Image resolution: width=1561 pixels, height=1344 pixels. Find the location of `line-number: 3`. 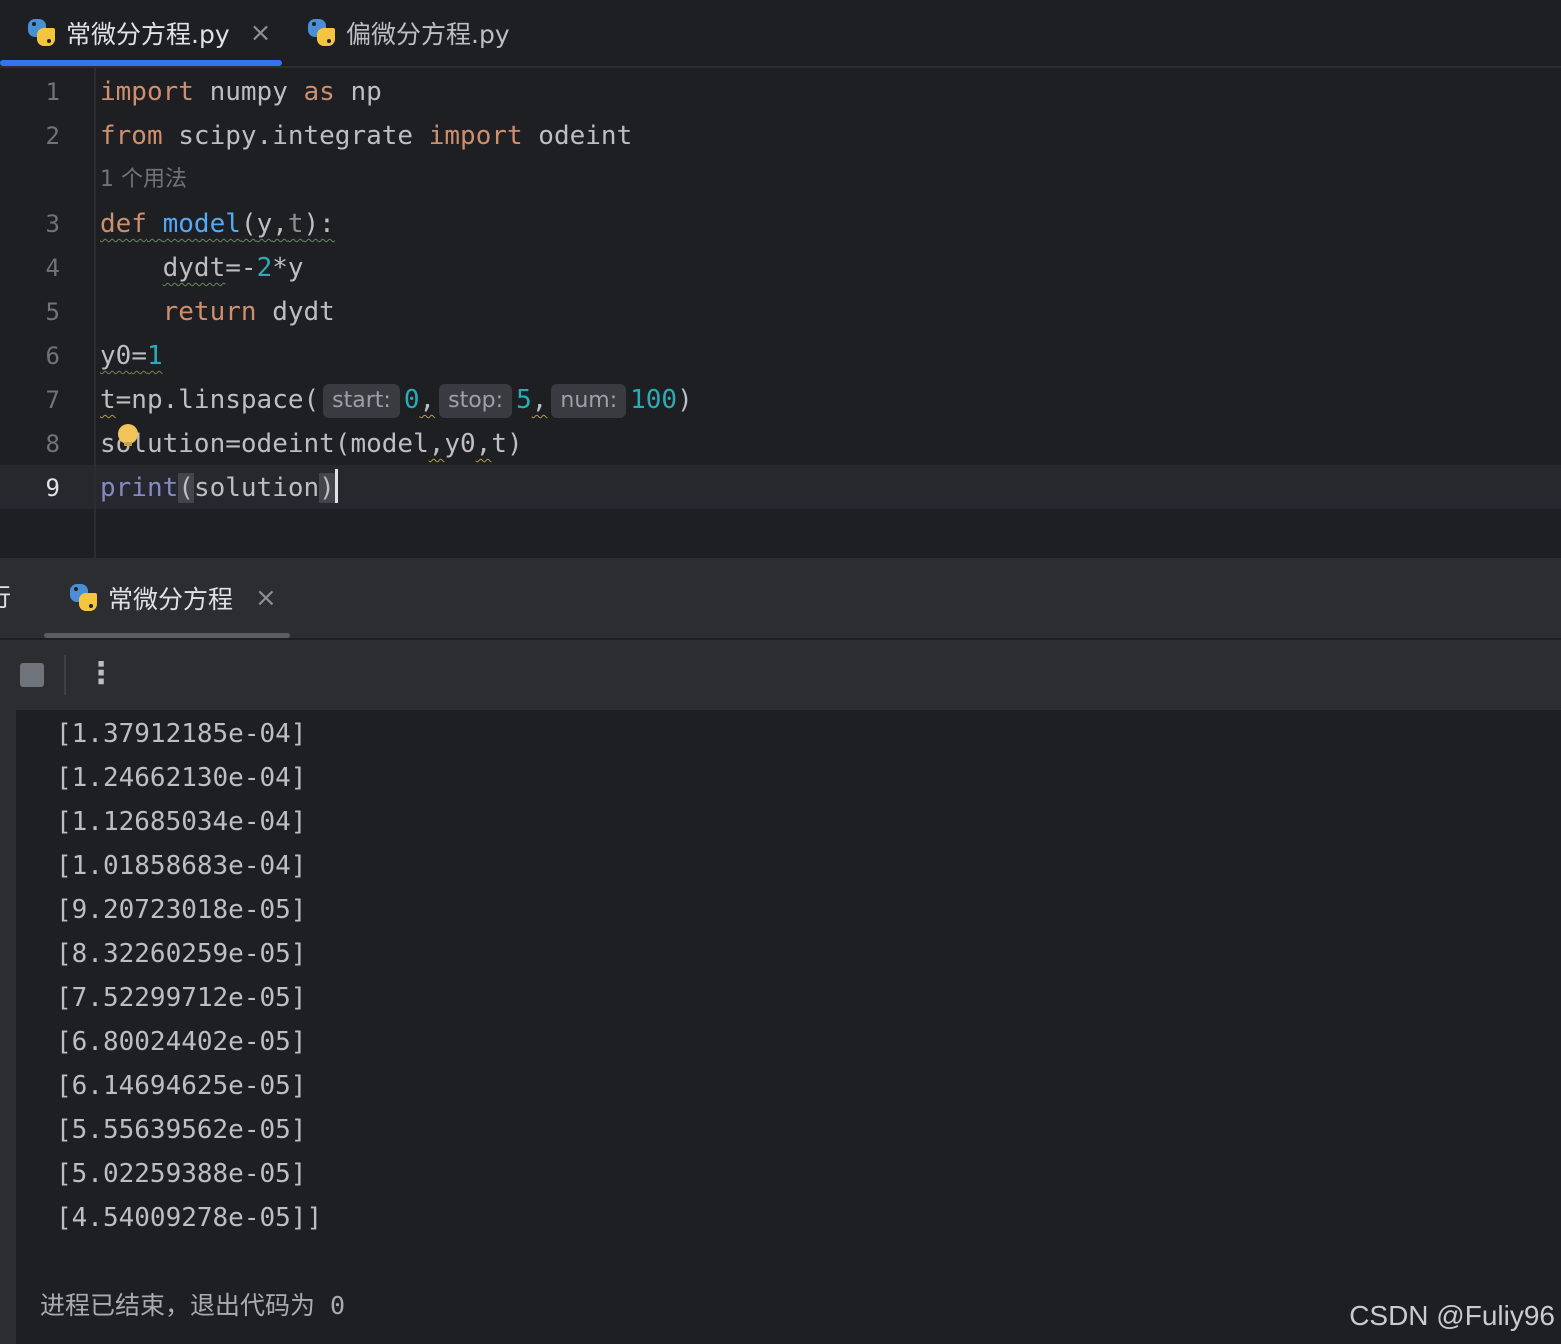

line-number: 3 is located at coordinates (52, 224).